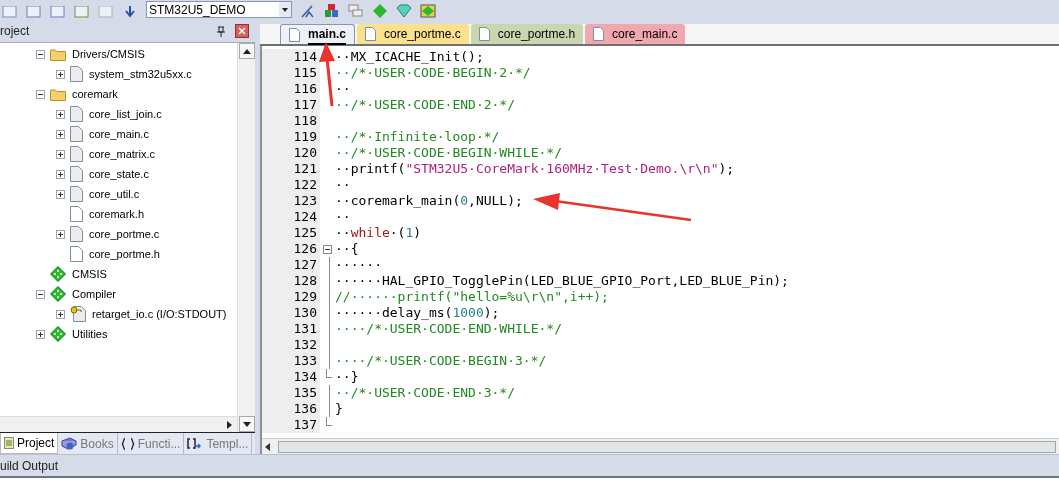 This screenshot has width=1059, height=492. What do you see at coordinates (534, 169) in the screenshot?
I see `code-line: ··printf("STM32U5·CoreMark·160MHz·Test·Demo.\r\n");` at bounding box center [534, 169].